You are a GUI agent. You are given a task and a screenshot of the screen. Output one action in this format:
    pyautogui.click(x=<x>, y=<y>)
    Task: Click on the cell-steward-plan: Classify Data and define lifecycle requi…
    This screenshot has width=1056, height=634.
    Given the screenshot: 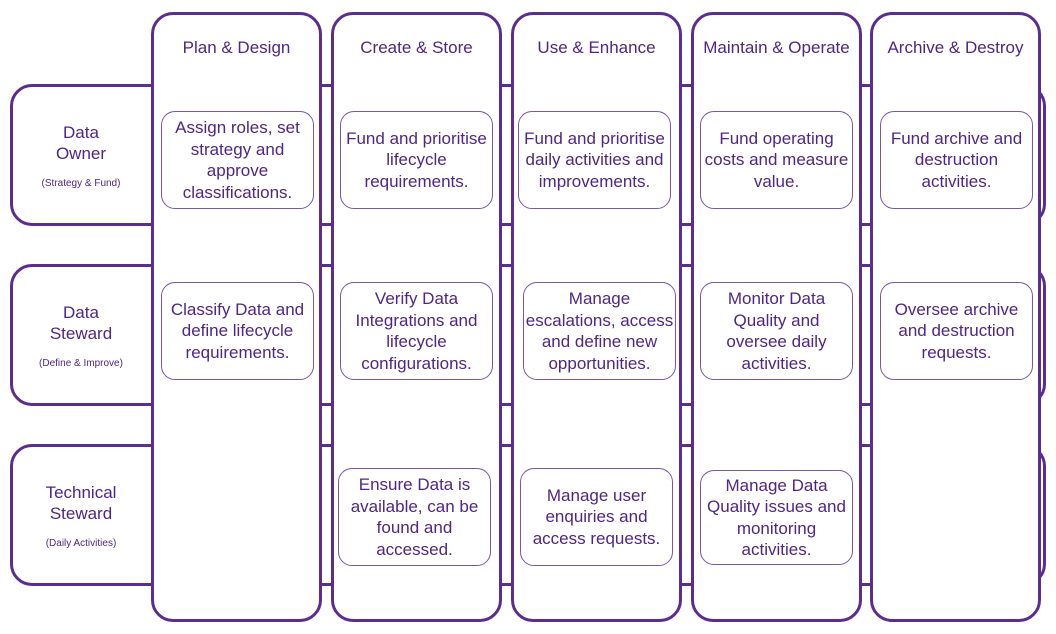 What is the action you would take?
    pyautogui.click(x=237, y=331)
    